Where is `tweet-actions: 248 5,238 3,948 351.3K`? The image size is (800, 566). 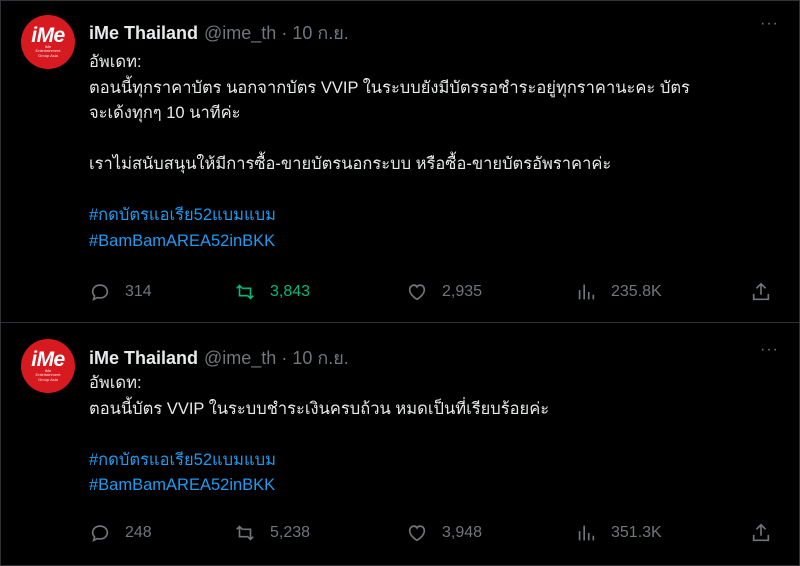 tweet-actions: 248 5,238 3,948 351.3K is located at coordinates (434, 534).